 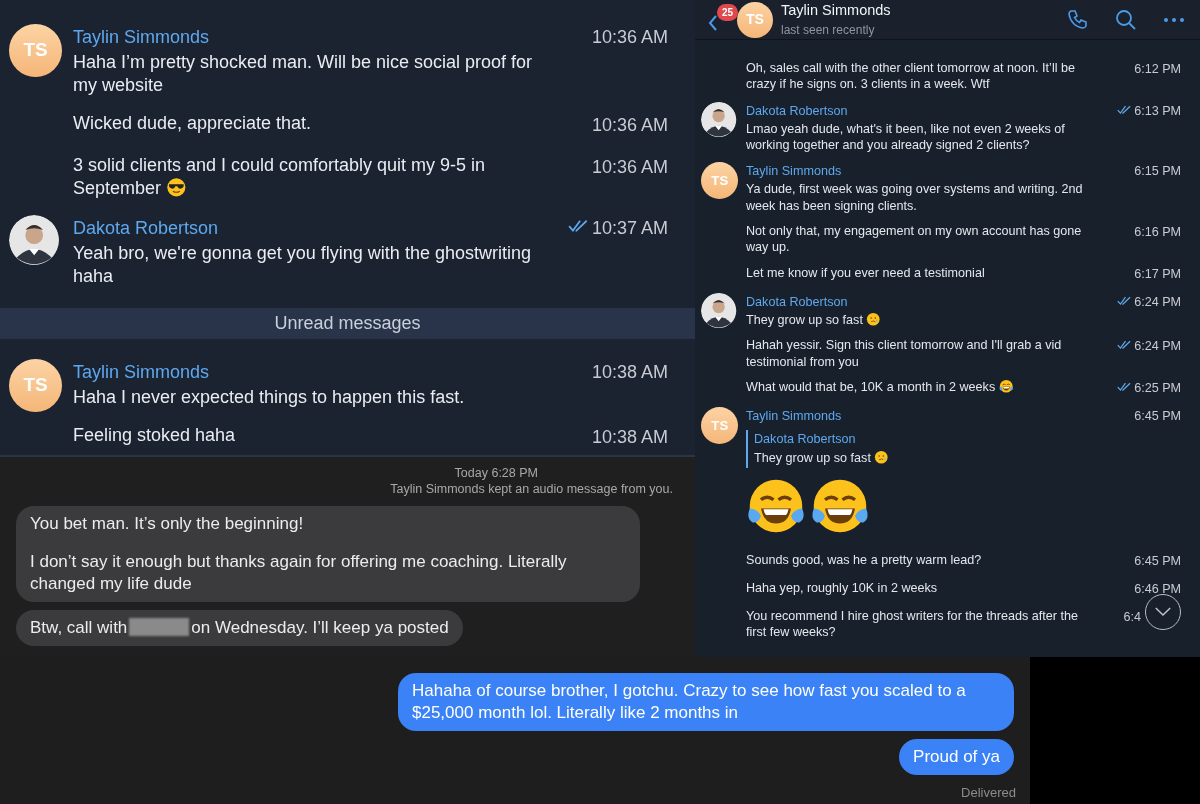 I want to click on phone-icon, so click(x=1078, y=19).